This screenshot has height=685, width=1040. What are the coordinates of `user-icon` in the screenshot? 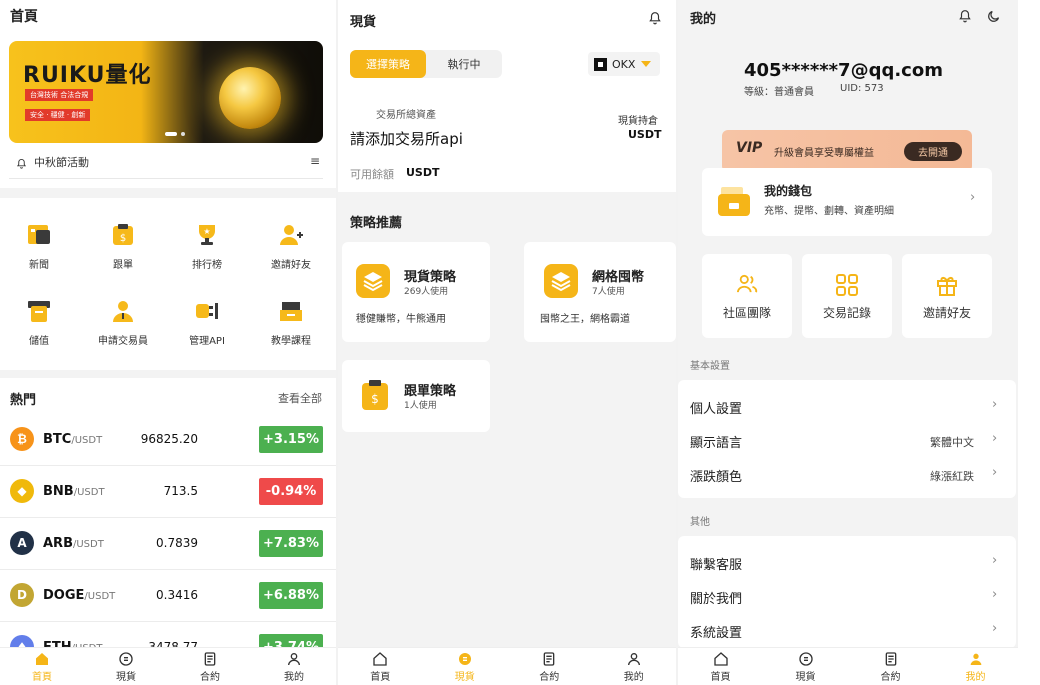 It's located at (633, 659).